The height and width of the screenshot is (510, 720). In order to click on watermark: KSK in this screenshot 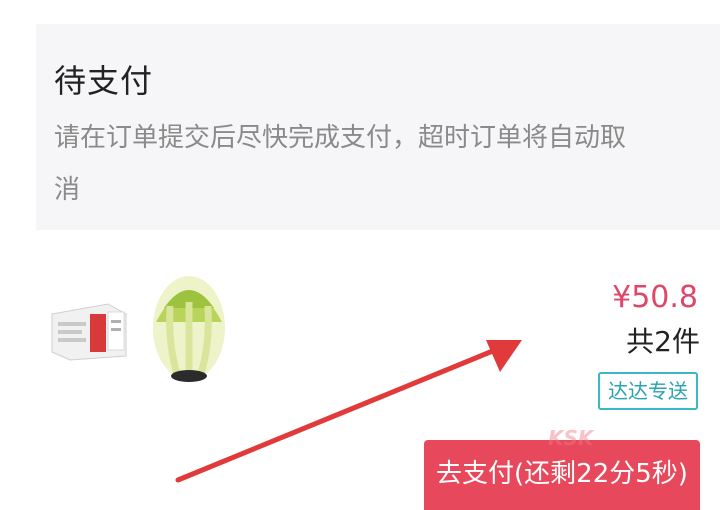, I will do `click(571, 438)`.